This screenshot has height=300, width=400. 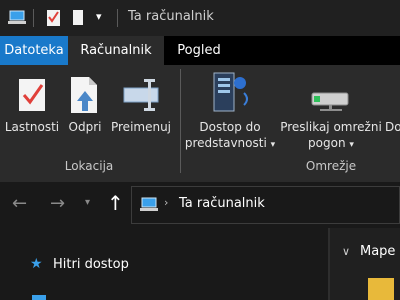 I want to click on tab-computer: Računalnik, so click(x=116, y=50).